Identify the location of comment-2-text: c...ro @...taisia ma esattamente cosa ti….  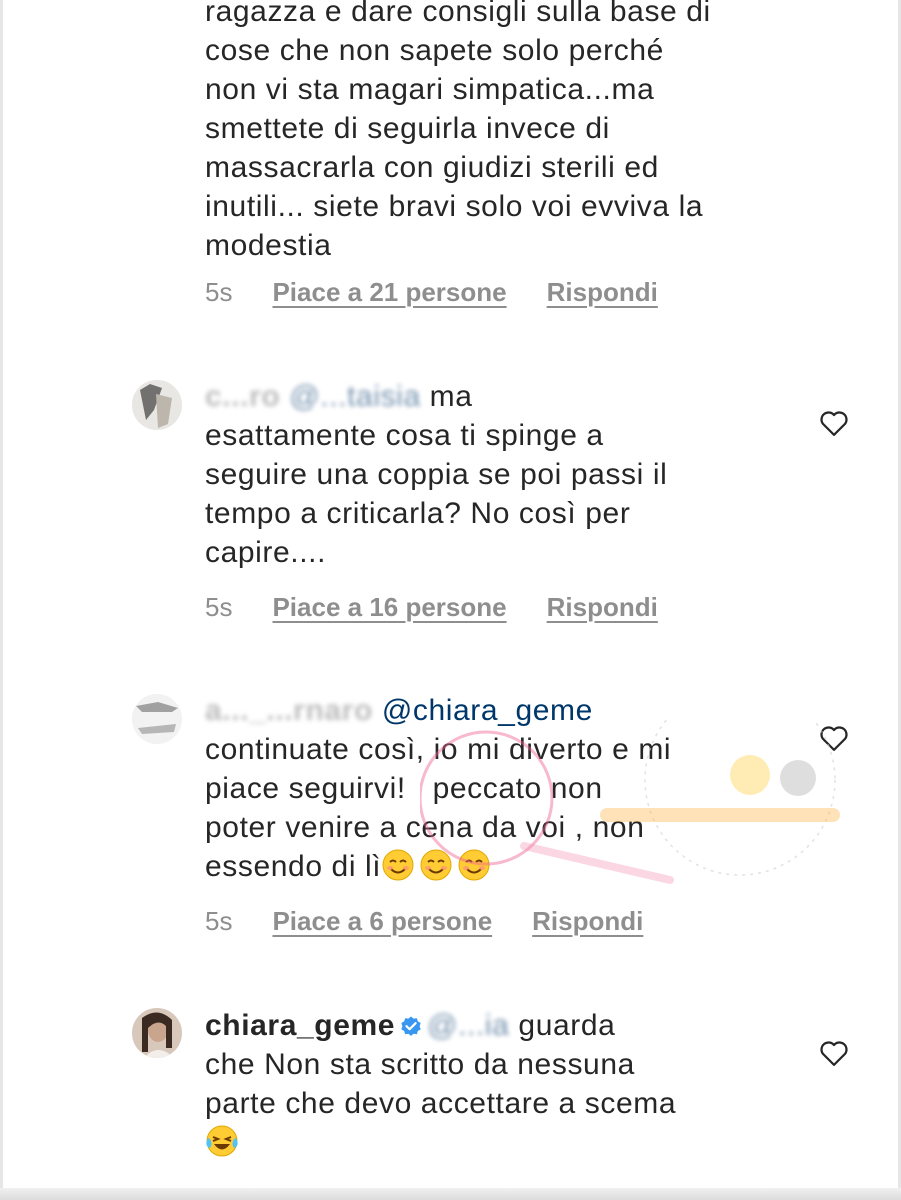
(500, 474).